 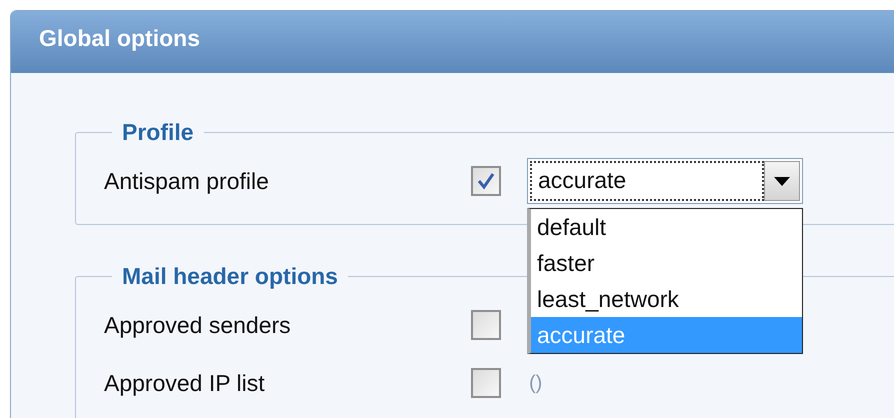 What do you see at coordinates (666, 263) in the screenshot?
I see `dropdown-option: faster` at bounding box center [666, 263].